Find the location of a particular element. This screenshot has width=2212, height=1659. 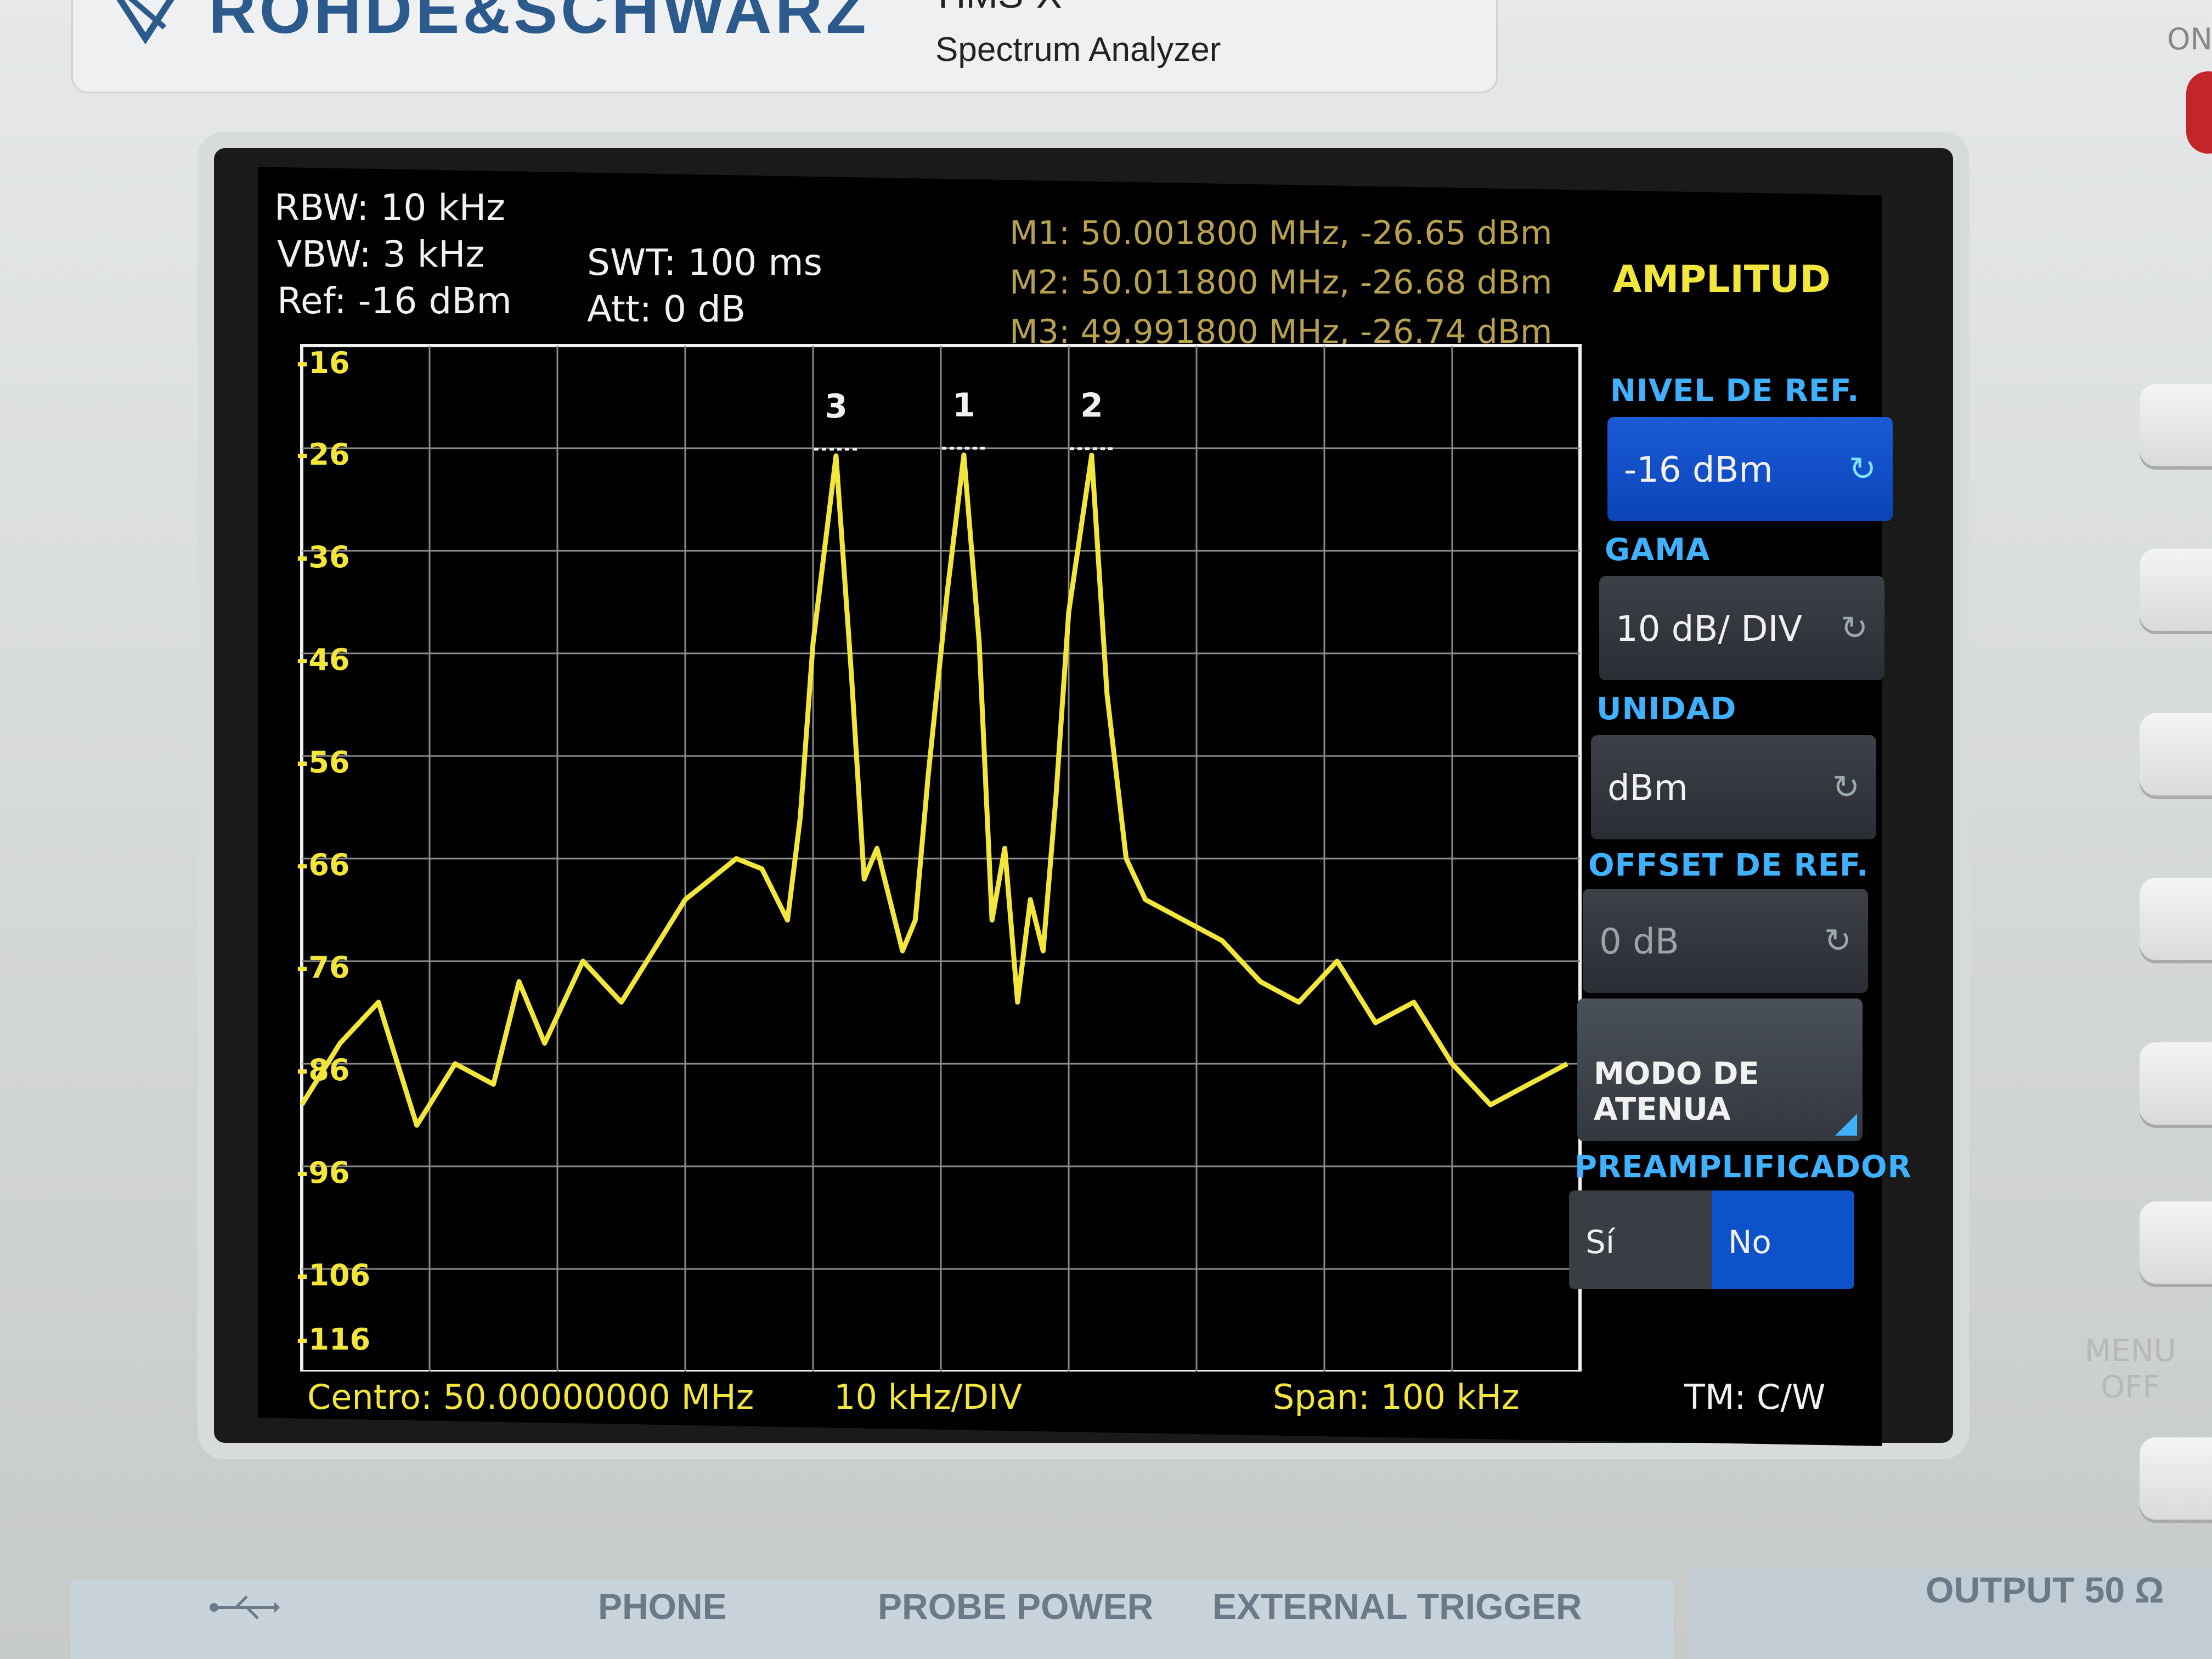

ref-level-readout: Ref: -16 dBm is located at coordinates (394, 301).